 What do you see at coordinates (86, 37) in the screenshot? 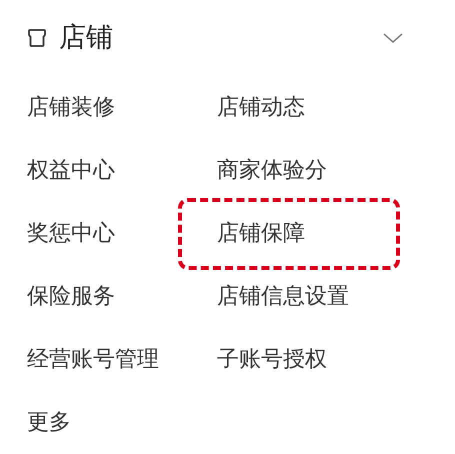
I see `section-title: 店铺` at bounding box center [86, 37].